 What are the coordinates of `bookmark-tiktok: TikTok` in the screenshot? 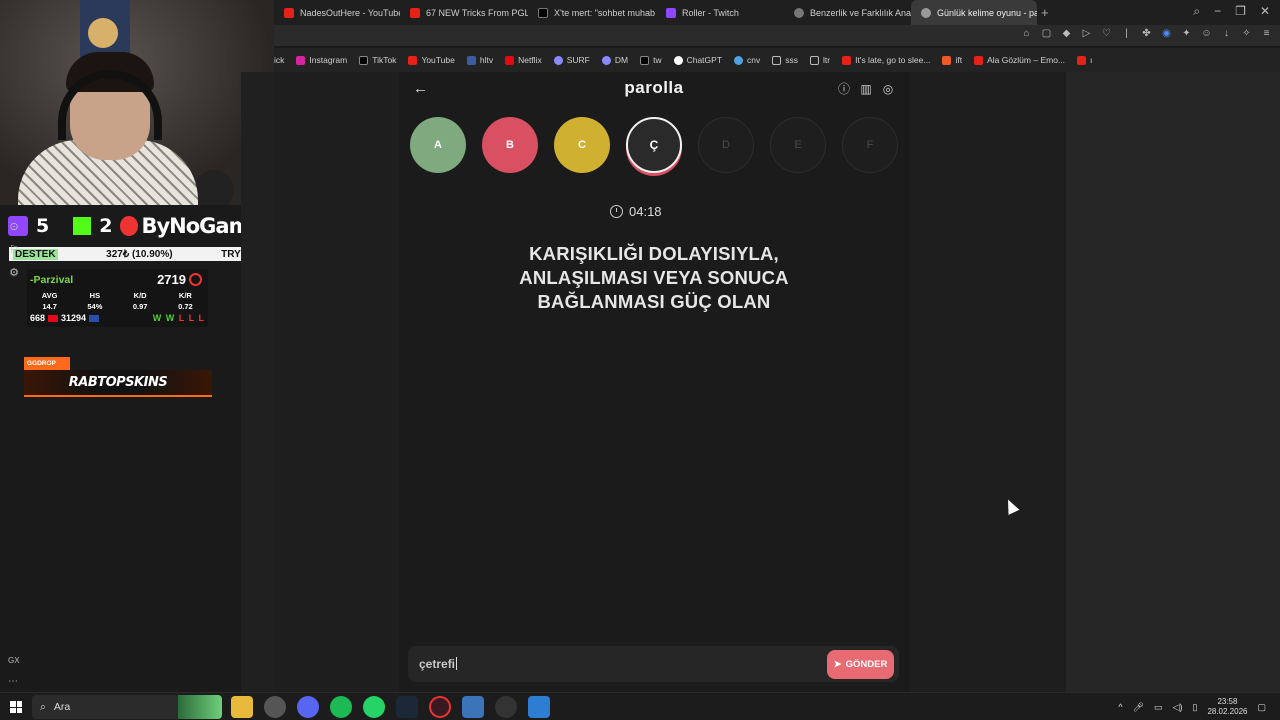 It's located at (377, 60).